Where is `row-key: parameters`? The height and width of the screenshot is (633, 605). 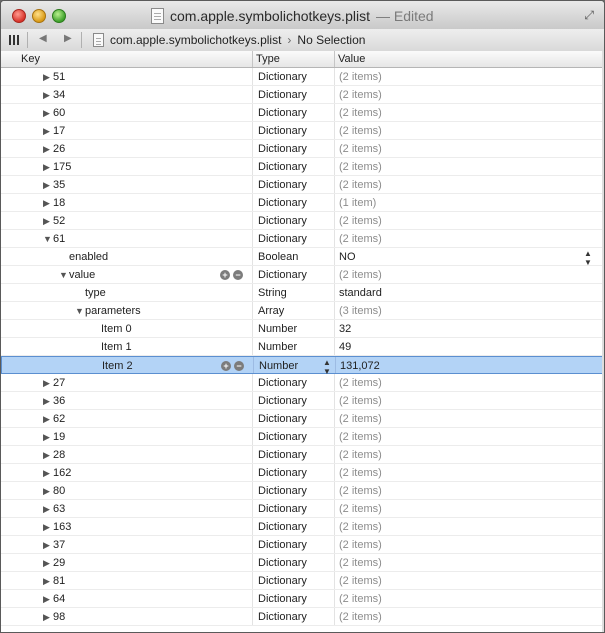
row-key: parameters is located at coordinates (113, 311).